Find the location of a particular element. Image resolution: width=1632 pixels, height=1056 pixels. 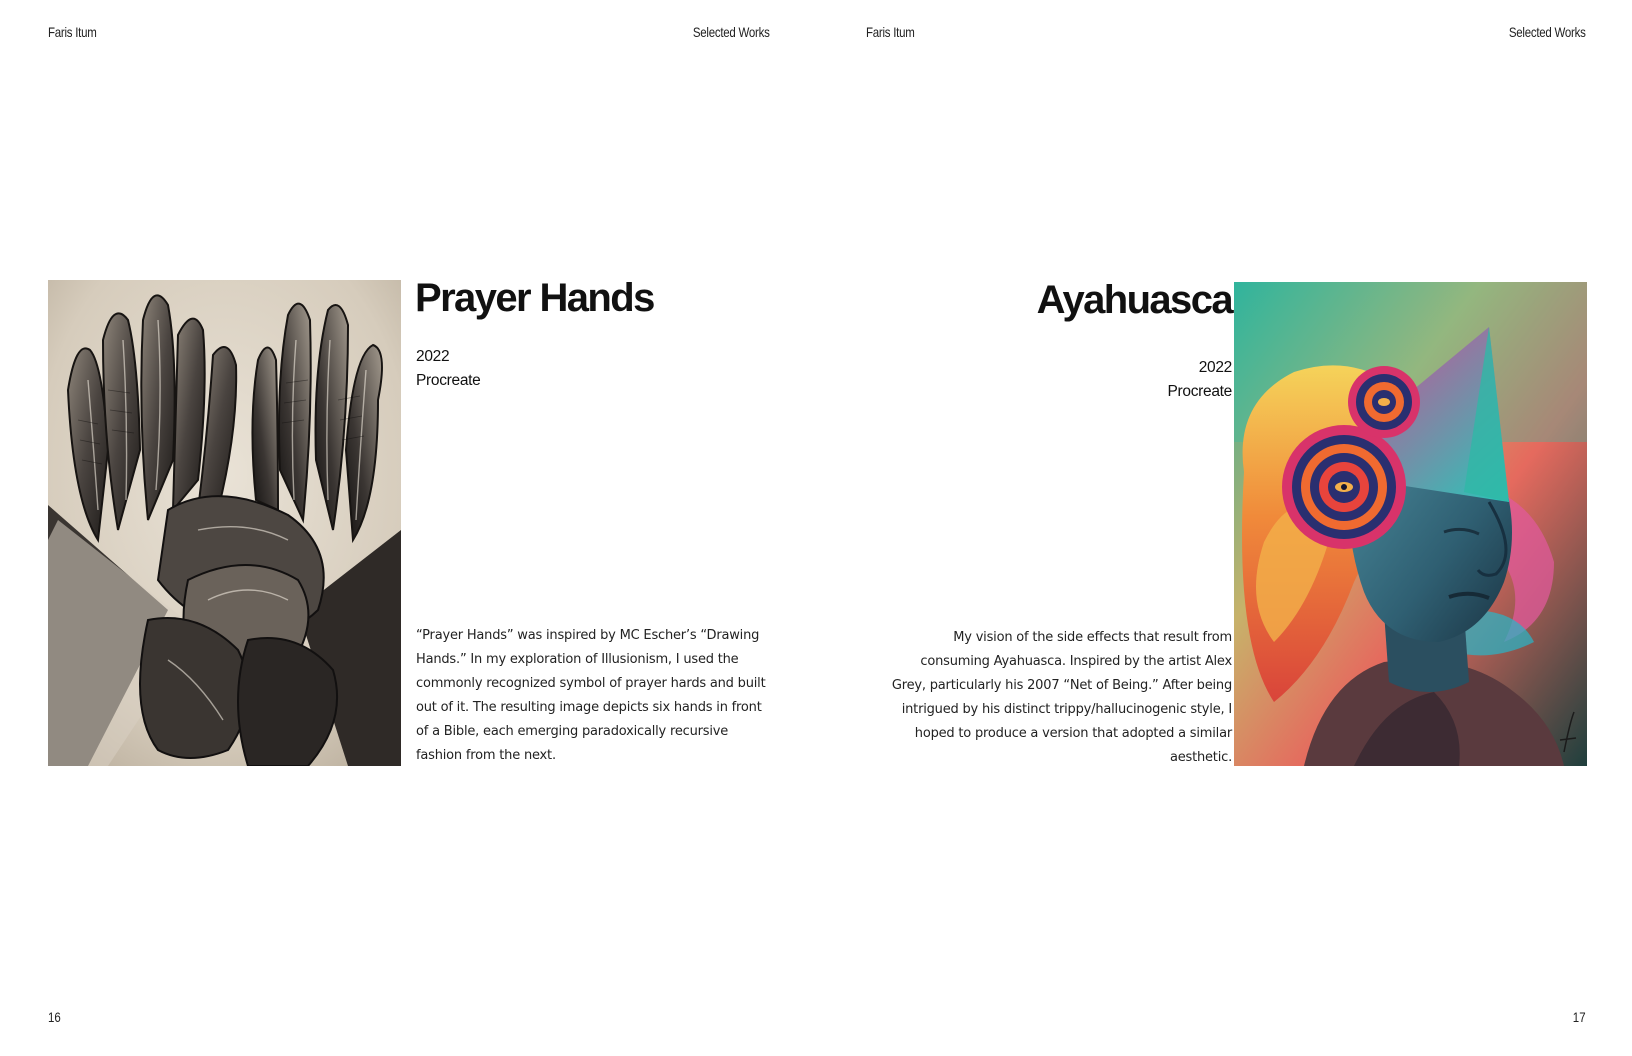

ayahuasca-artwork is located at coordinates (1410, 524).